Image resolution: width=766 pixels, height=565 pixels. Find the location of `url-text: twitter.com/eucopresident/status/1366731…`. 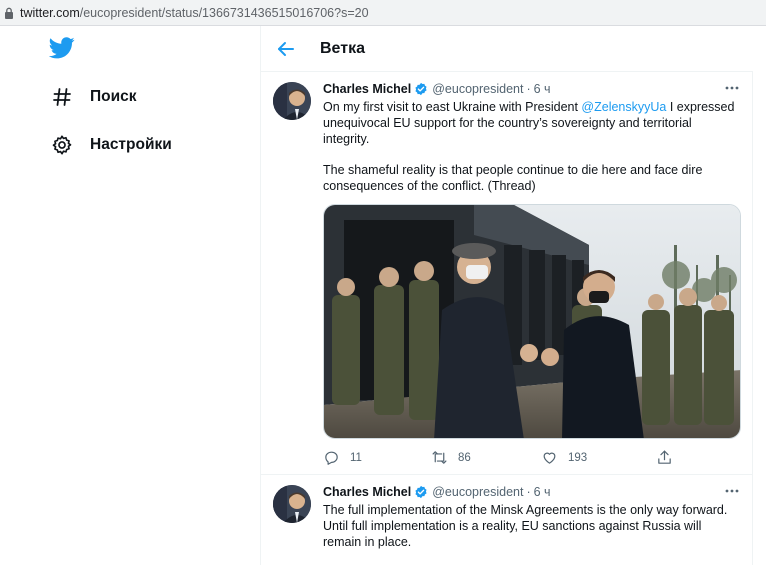

url-text: twitter.com/eucopresident/status/1366731… is located at coordinates (194, 13).